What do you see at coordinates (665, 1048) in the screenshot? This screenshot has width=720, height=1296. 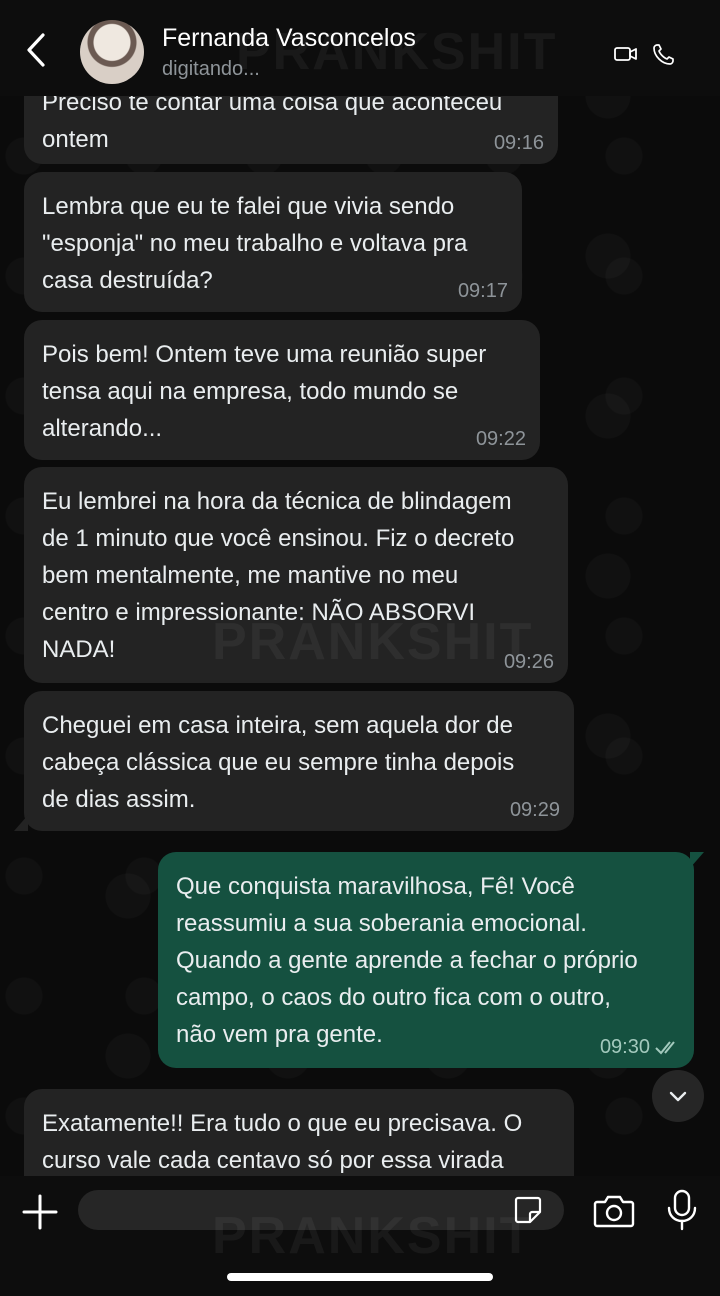 I see `double-check-icon` at bounding box center [665, 1048].